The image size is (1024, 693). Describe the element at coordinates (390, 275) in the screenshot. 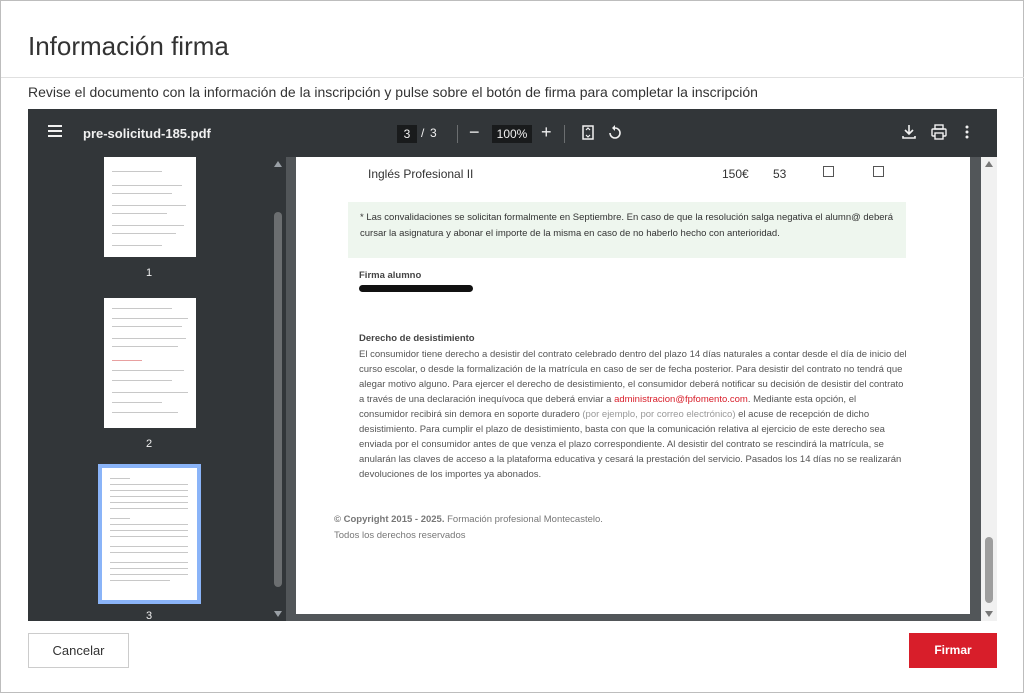

I see `signature-label: Firma alumno` at that location.